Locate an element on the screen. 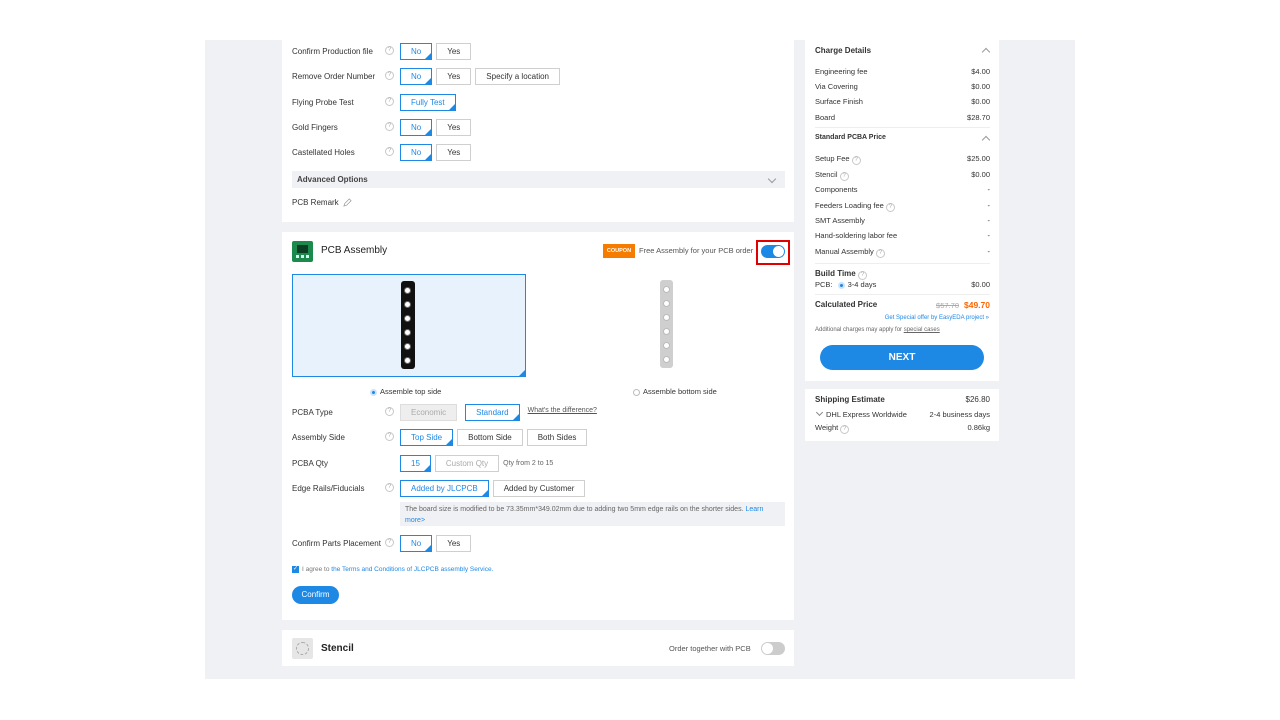 The width and height of the screenshot is (1280, 720). pcb-remark: PCB Remark is located at coordinates (322, 203).